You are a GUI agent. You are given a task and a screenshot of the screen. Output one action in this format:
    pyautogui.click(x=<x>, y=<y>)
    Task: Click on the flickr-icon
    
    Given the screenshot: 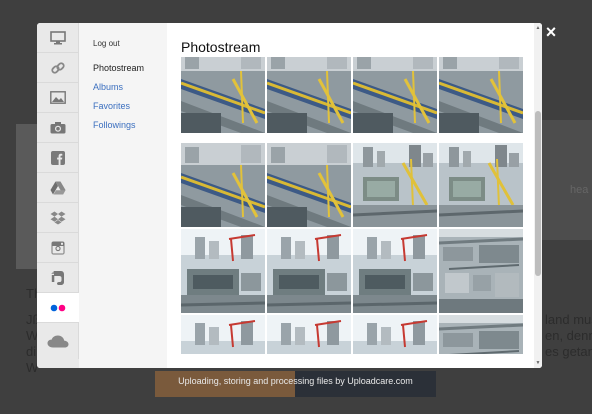 What is the action you would take?
    pyautogui.click(x=58, y=308)
    